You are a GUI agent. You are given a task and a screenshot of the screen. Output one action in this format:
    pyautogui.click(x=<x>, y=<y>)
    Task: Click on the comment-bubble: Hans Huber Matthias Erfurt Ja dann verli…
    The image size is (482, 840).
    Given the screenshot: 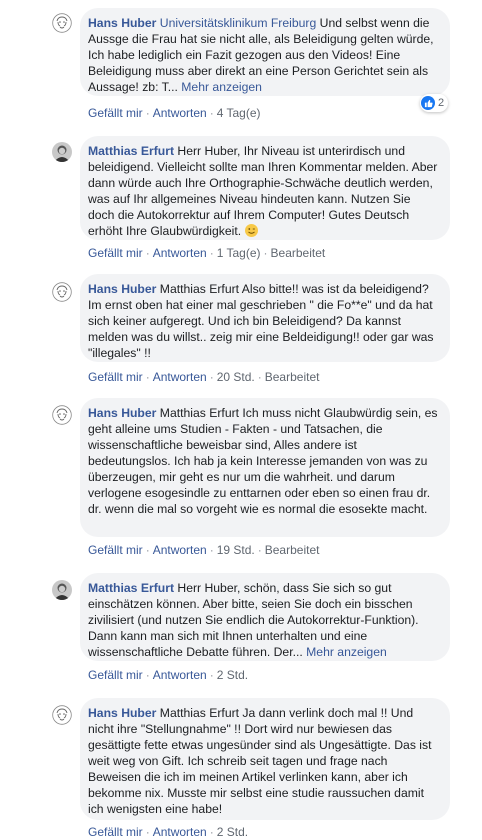 What is the action you would take?
    pyautogui.click(x=265, y=759)
    